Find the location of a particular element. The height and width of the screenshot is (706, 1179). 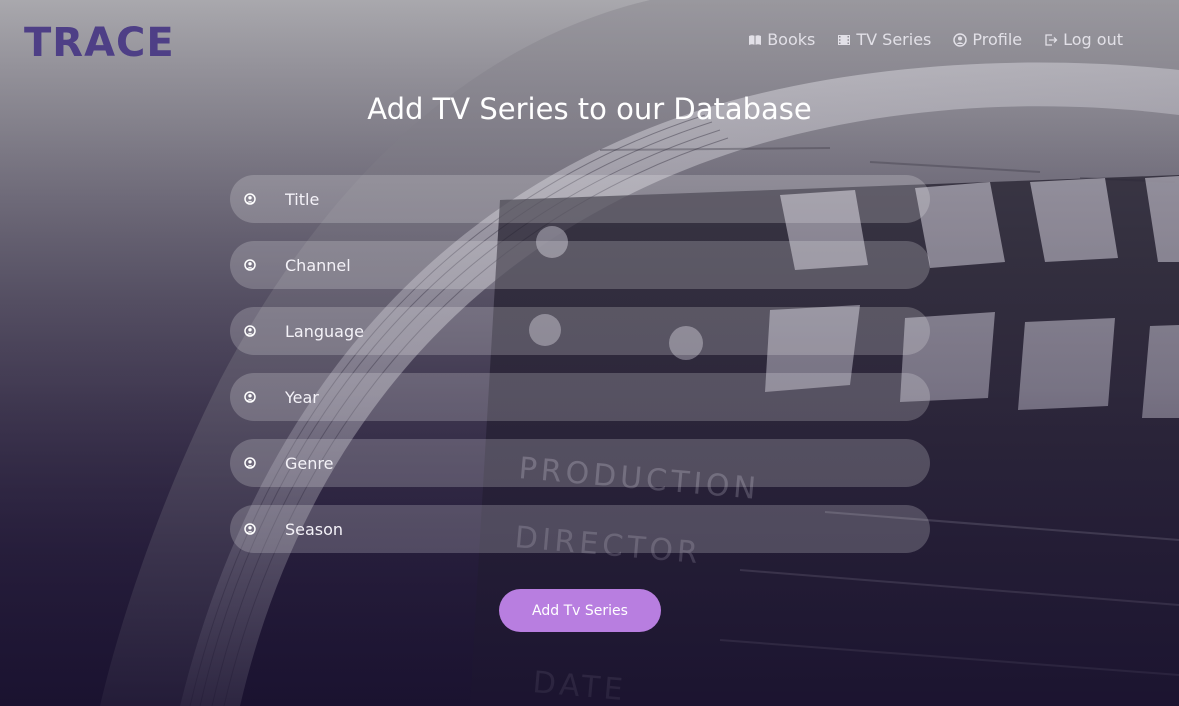

nav-logout-label: Log out is located at coordinates (1093, 39).